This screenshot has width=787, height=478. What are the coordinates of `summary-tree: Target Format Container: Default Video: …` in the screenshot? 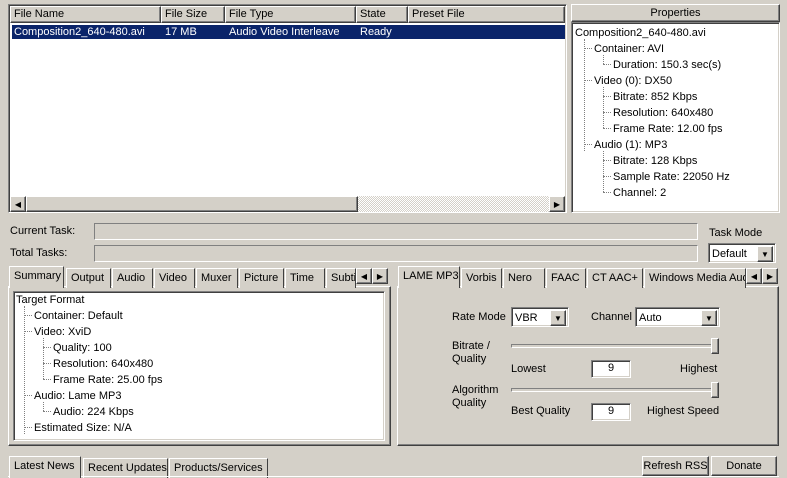 It's located at (199, 366).